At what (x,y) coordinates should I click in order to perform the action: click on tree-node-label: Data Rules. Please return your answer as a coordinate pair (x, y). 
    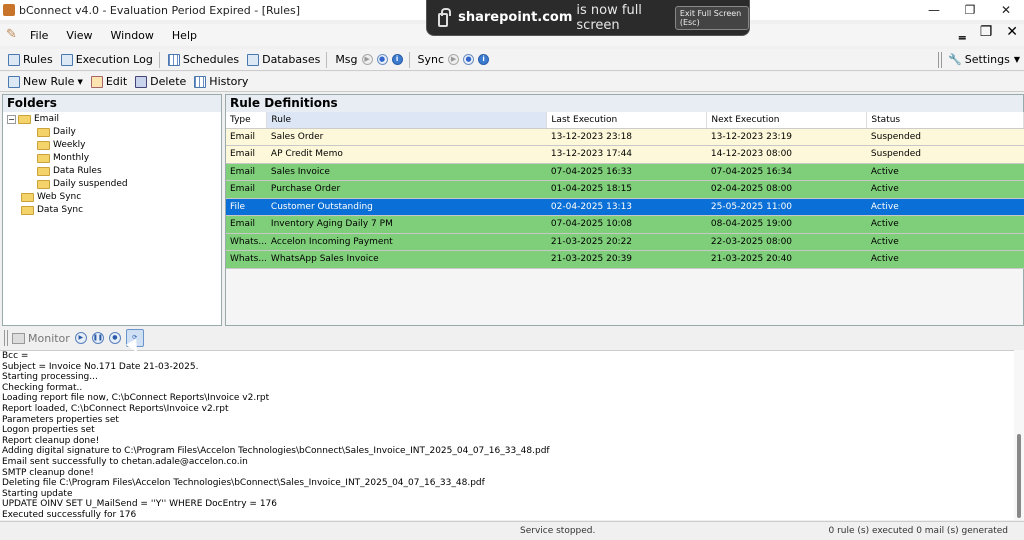
    Looking at the image, I should click on (77, 171).